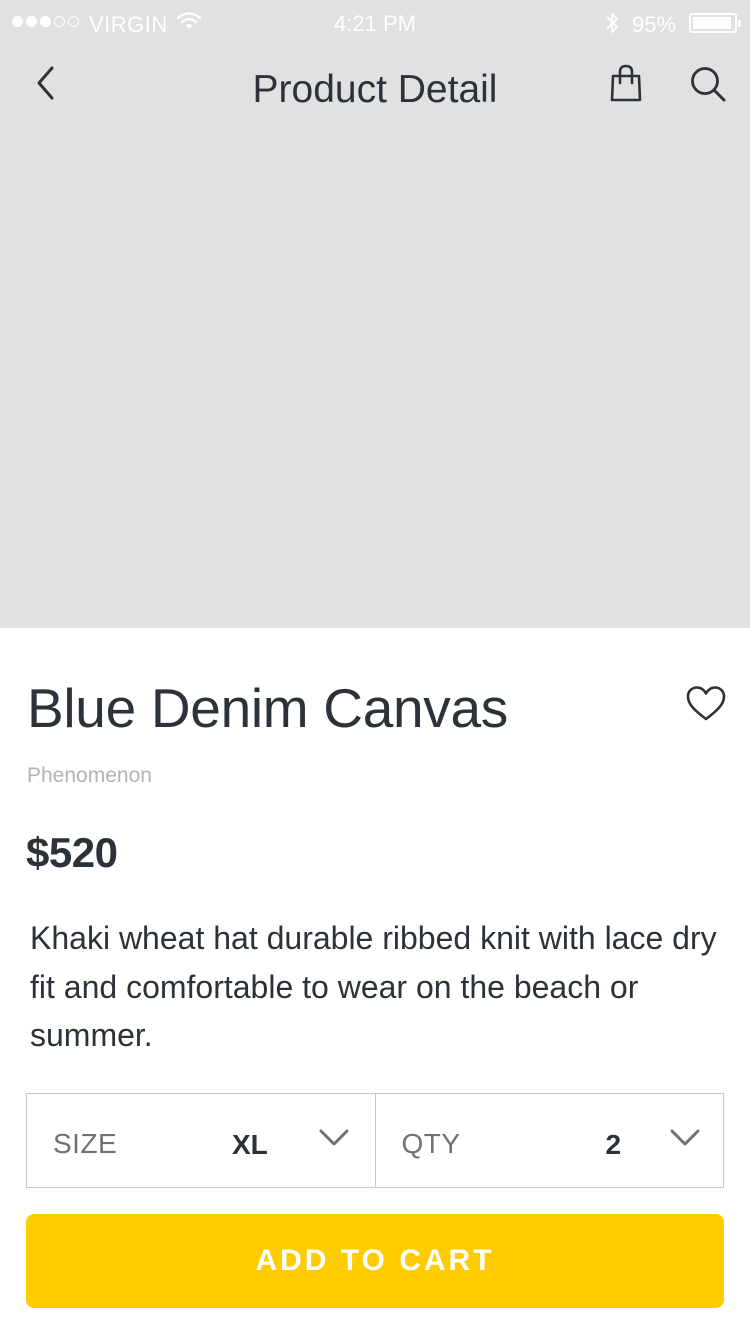 Image resolution: width=750 pixels, height=1334 pixels. I want to click on cart-button, so click(626, 84).